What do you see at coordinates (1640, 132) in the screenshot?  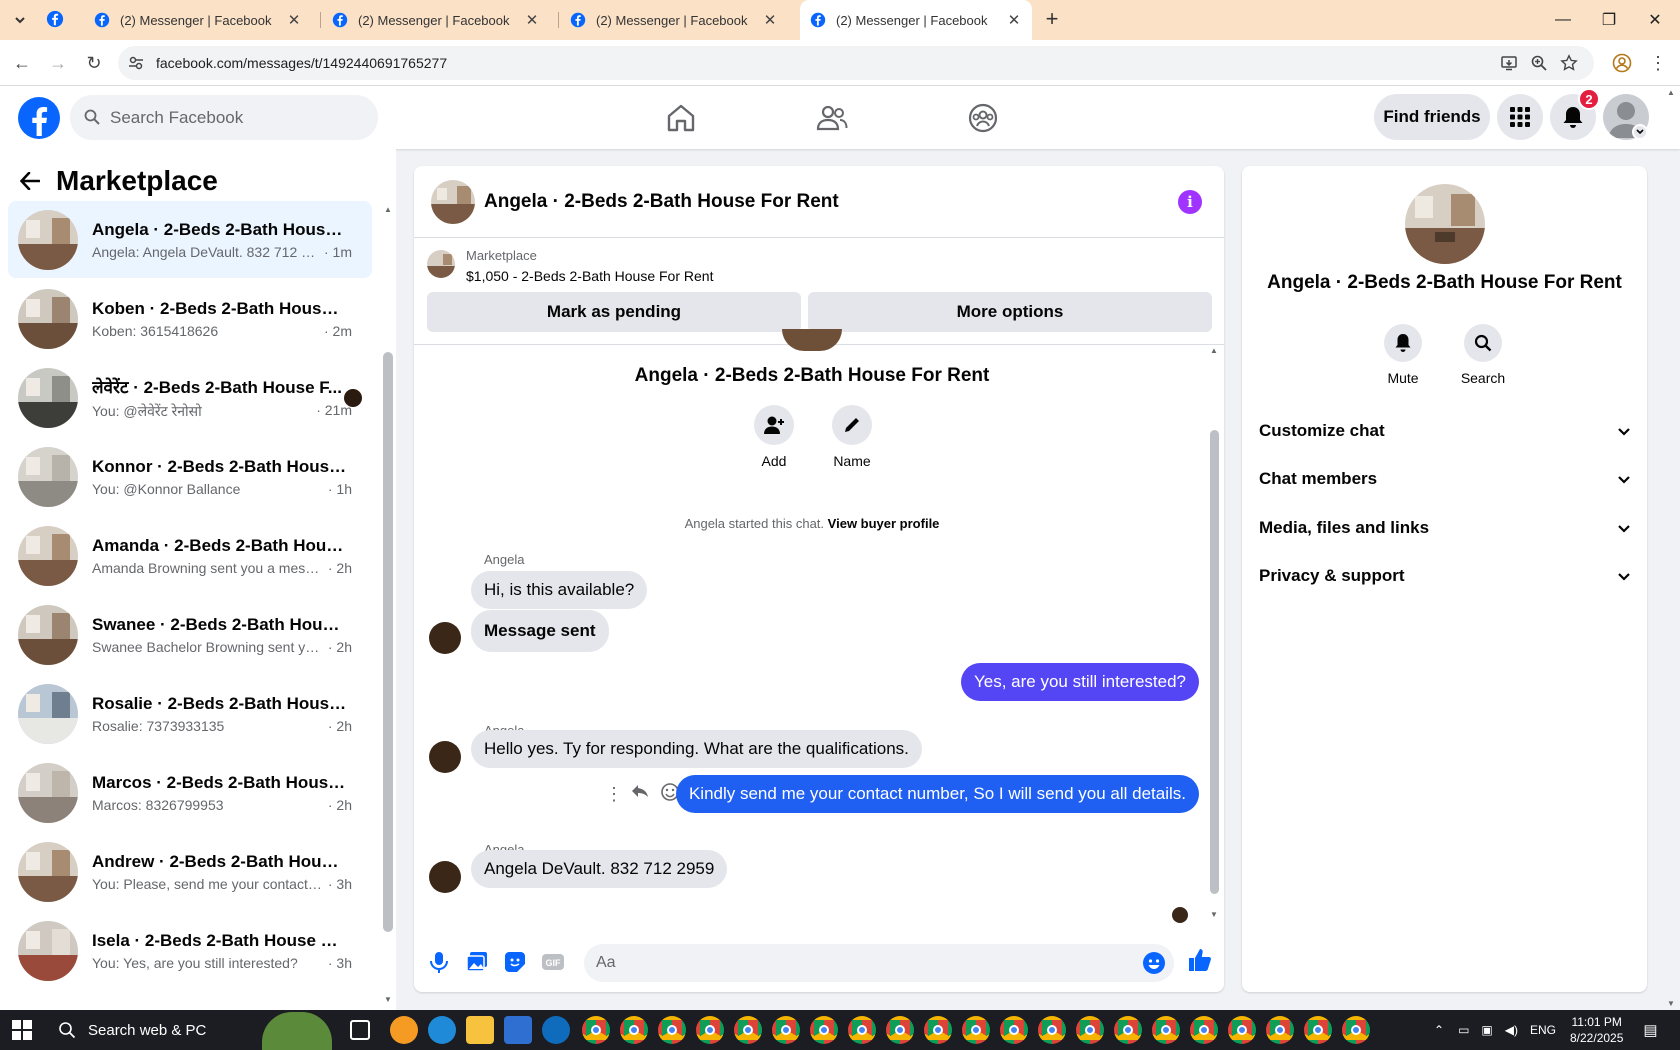 I see `account-chevron-icon` at bounding box center [1640, 132].